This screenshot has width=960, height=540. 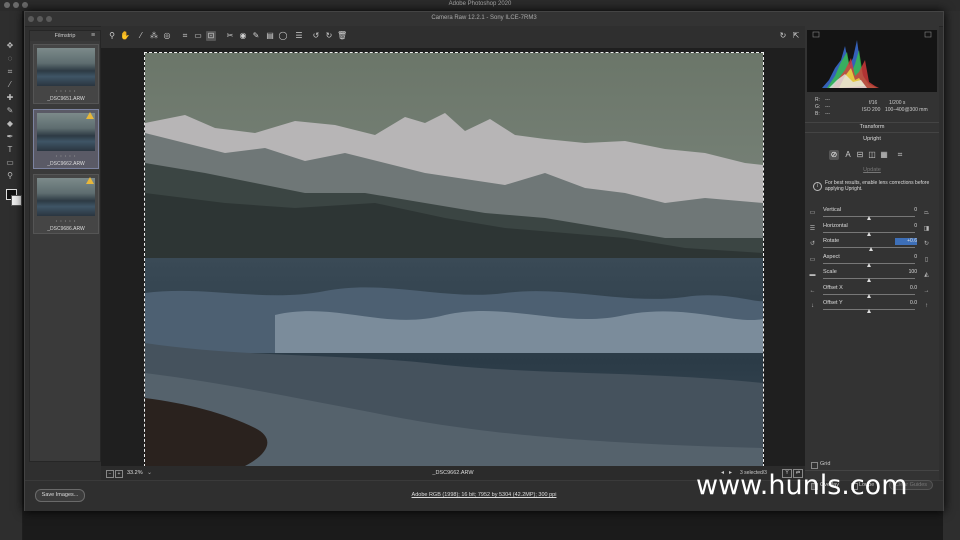 What do you see at coordinates (10, 124) in the screenshot?
I see `bucket-tool-icon: ◆` at bounding box center [10, 124].